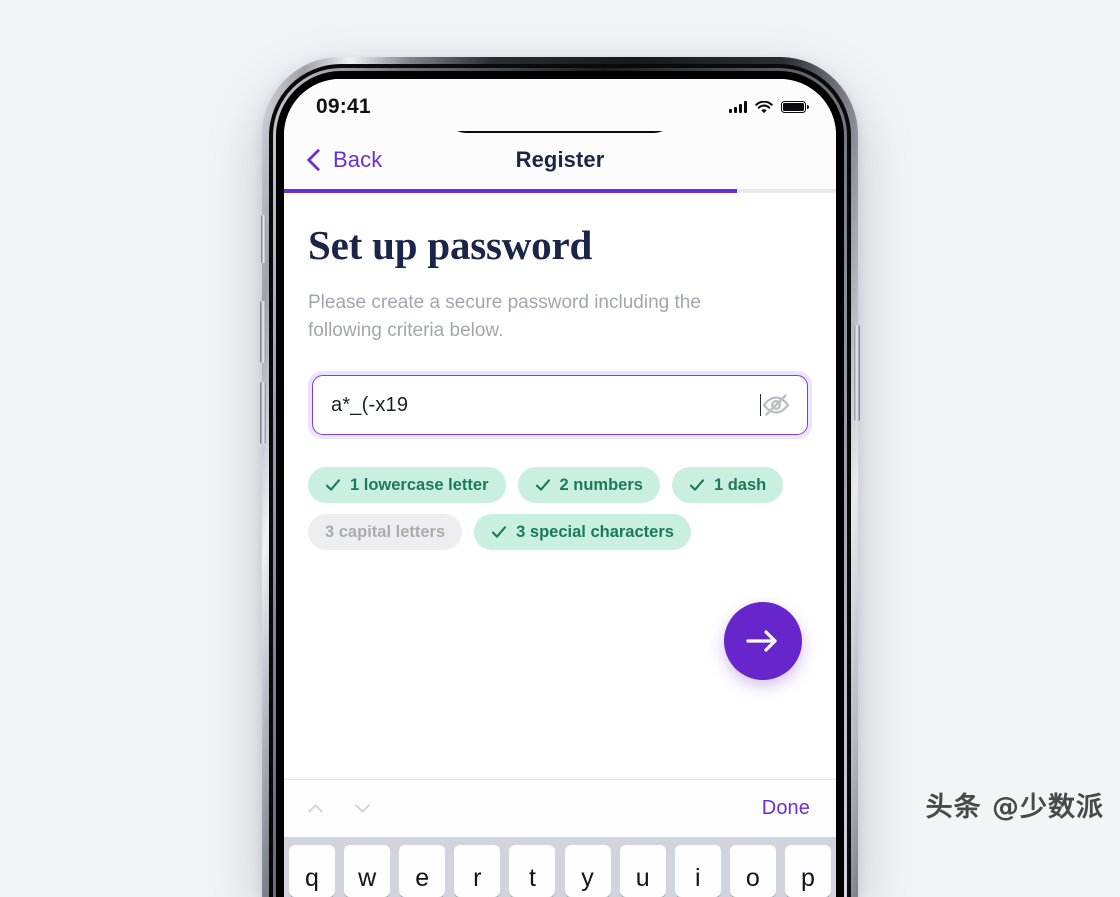 This screenshot has width=1120, height=897. I want to click on keyboard-key: y, so click(587, 871).